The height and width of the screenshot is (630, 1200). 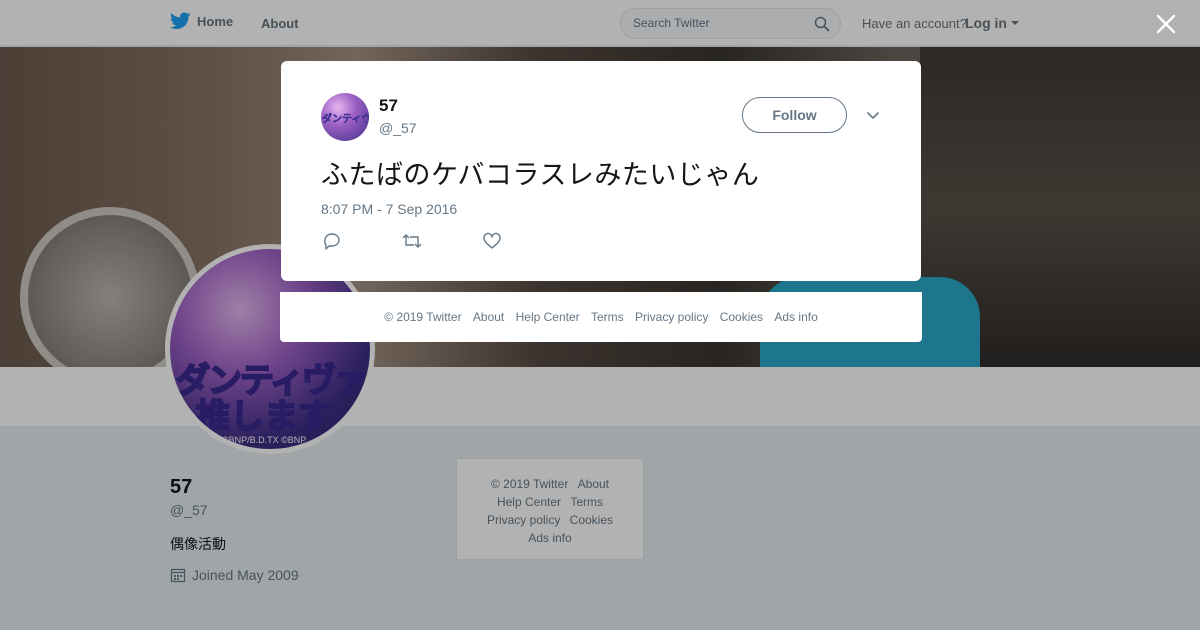 I want to click on tweet-author-handle: @_57, so click(x=398, y=128).